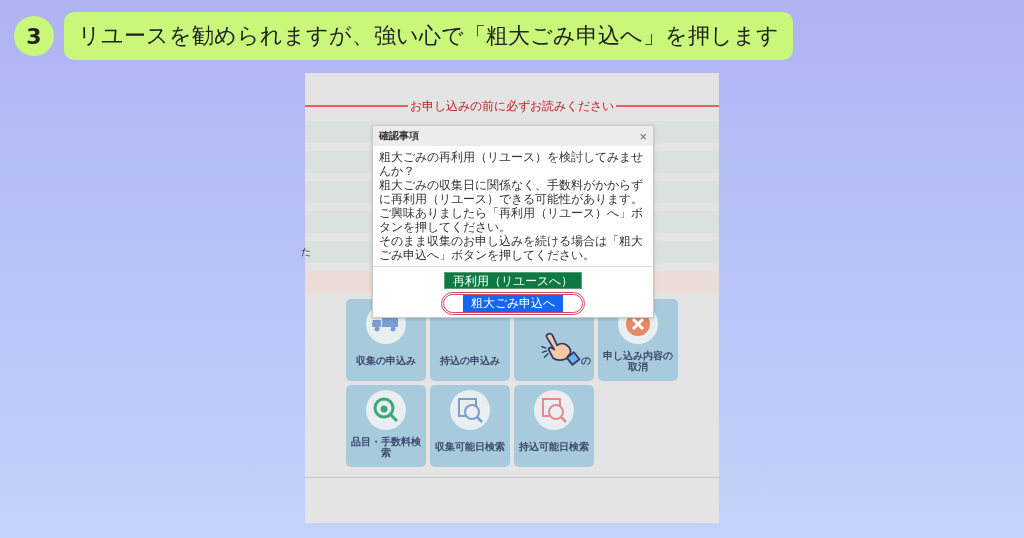 The height and width of the screenshot is (538, 1024). What do you see at coordinates (513, 303) in the screenshot?
I see `apply-button: 粗大ごみ申込へ` at bounding box center [513, 303].